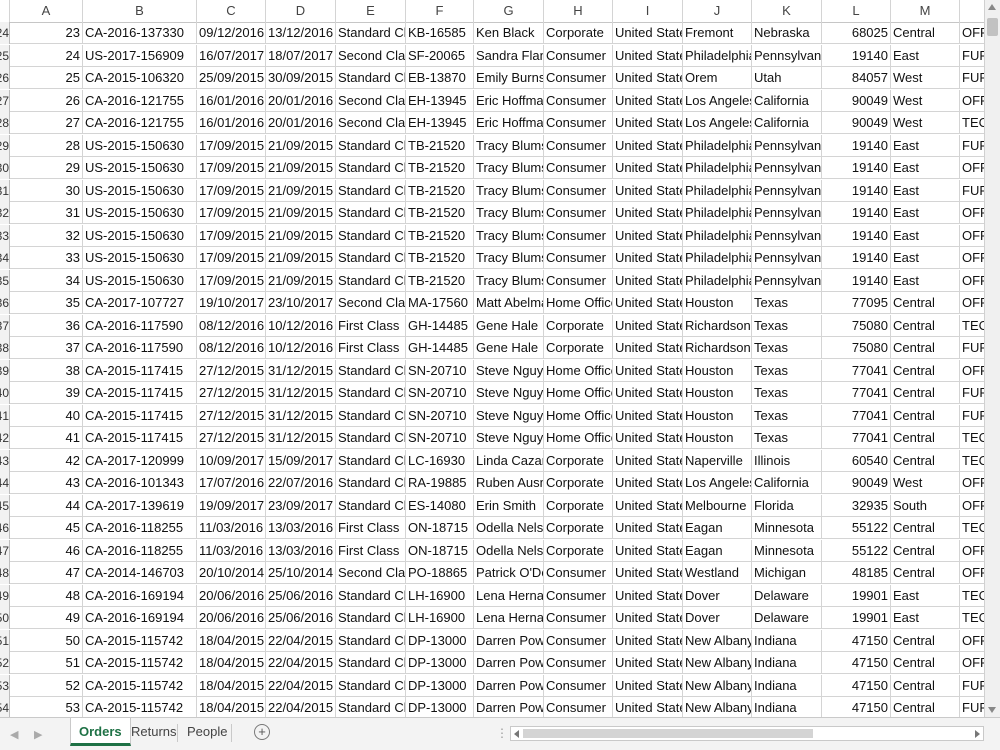 The image size is (1000, 750). What do you see at coordinates (140, 325) in the screenshot?
I see `cell: CA-2016-117590` at bounding box center [140, 325].